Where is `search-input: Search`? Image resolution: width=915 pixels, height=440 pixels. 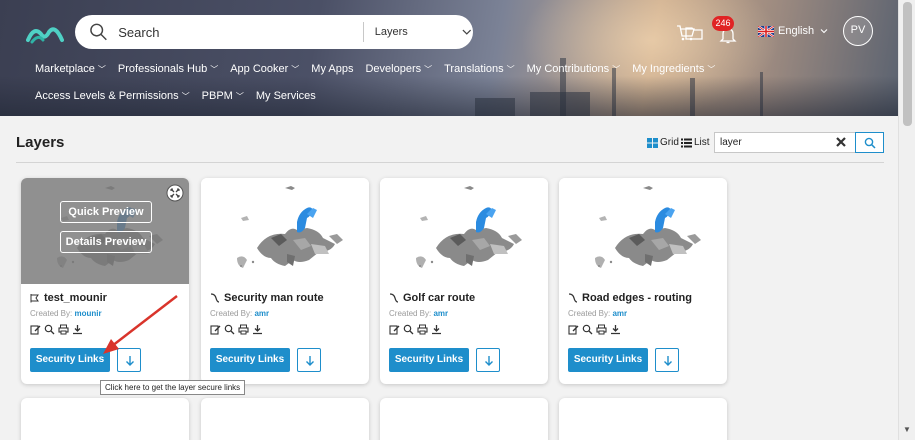 search-input: Search is located at coordinates (240, 32).